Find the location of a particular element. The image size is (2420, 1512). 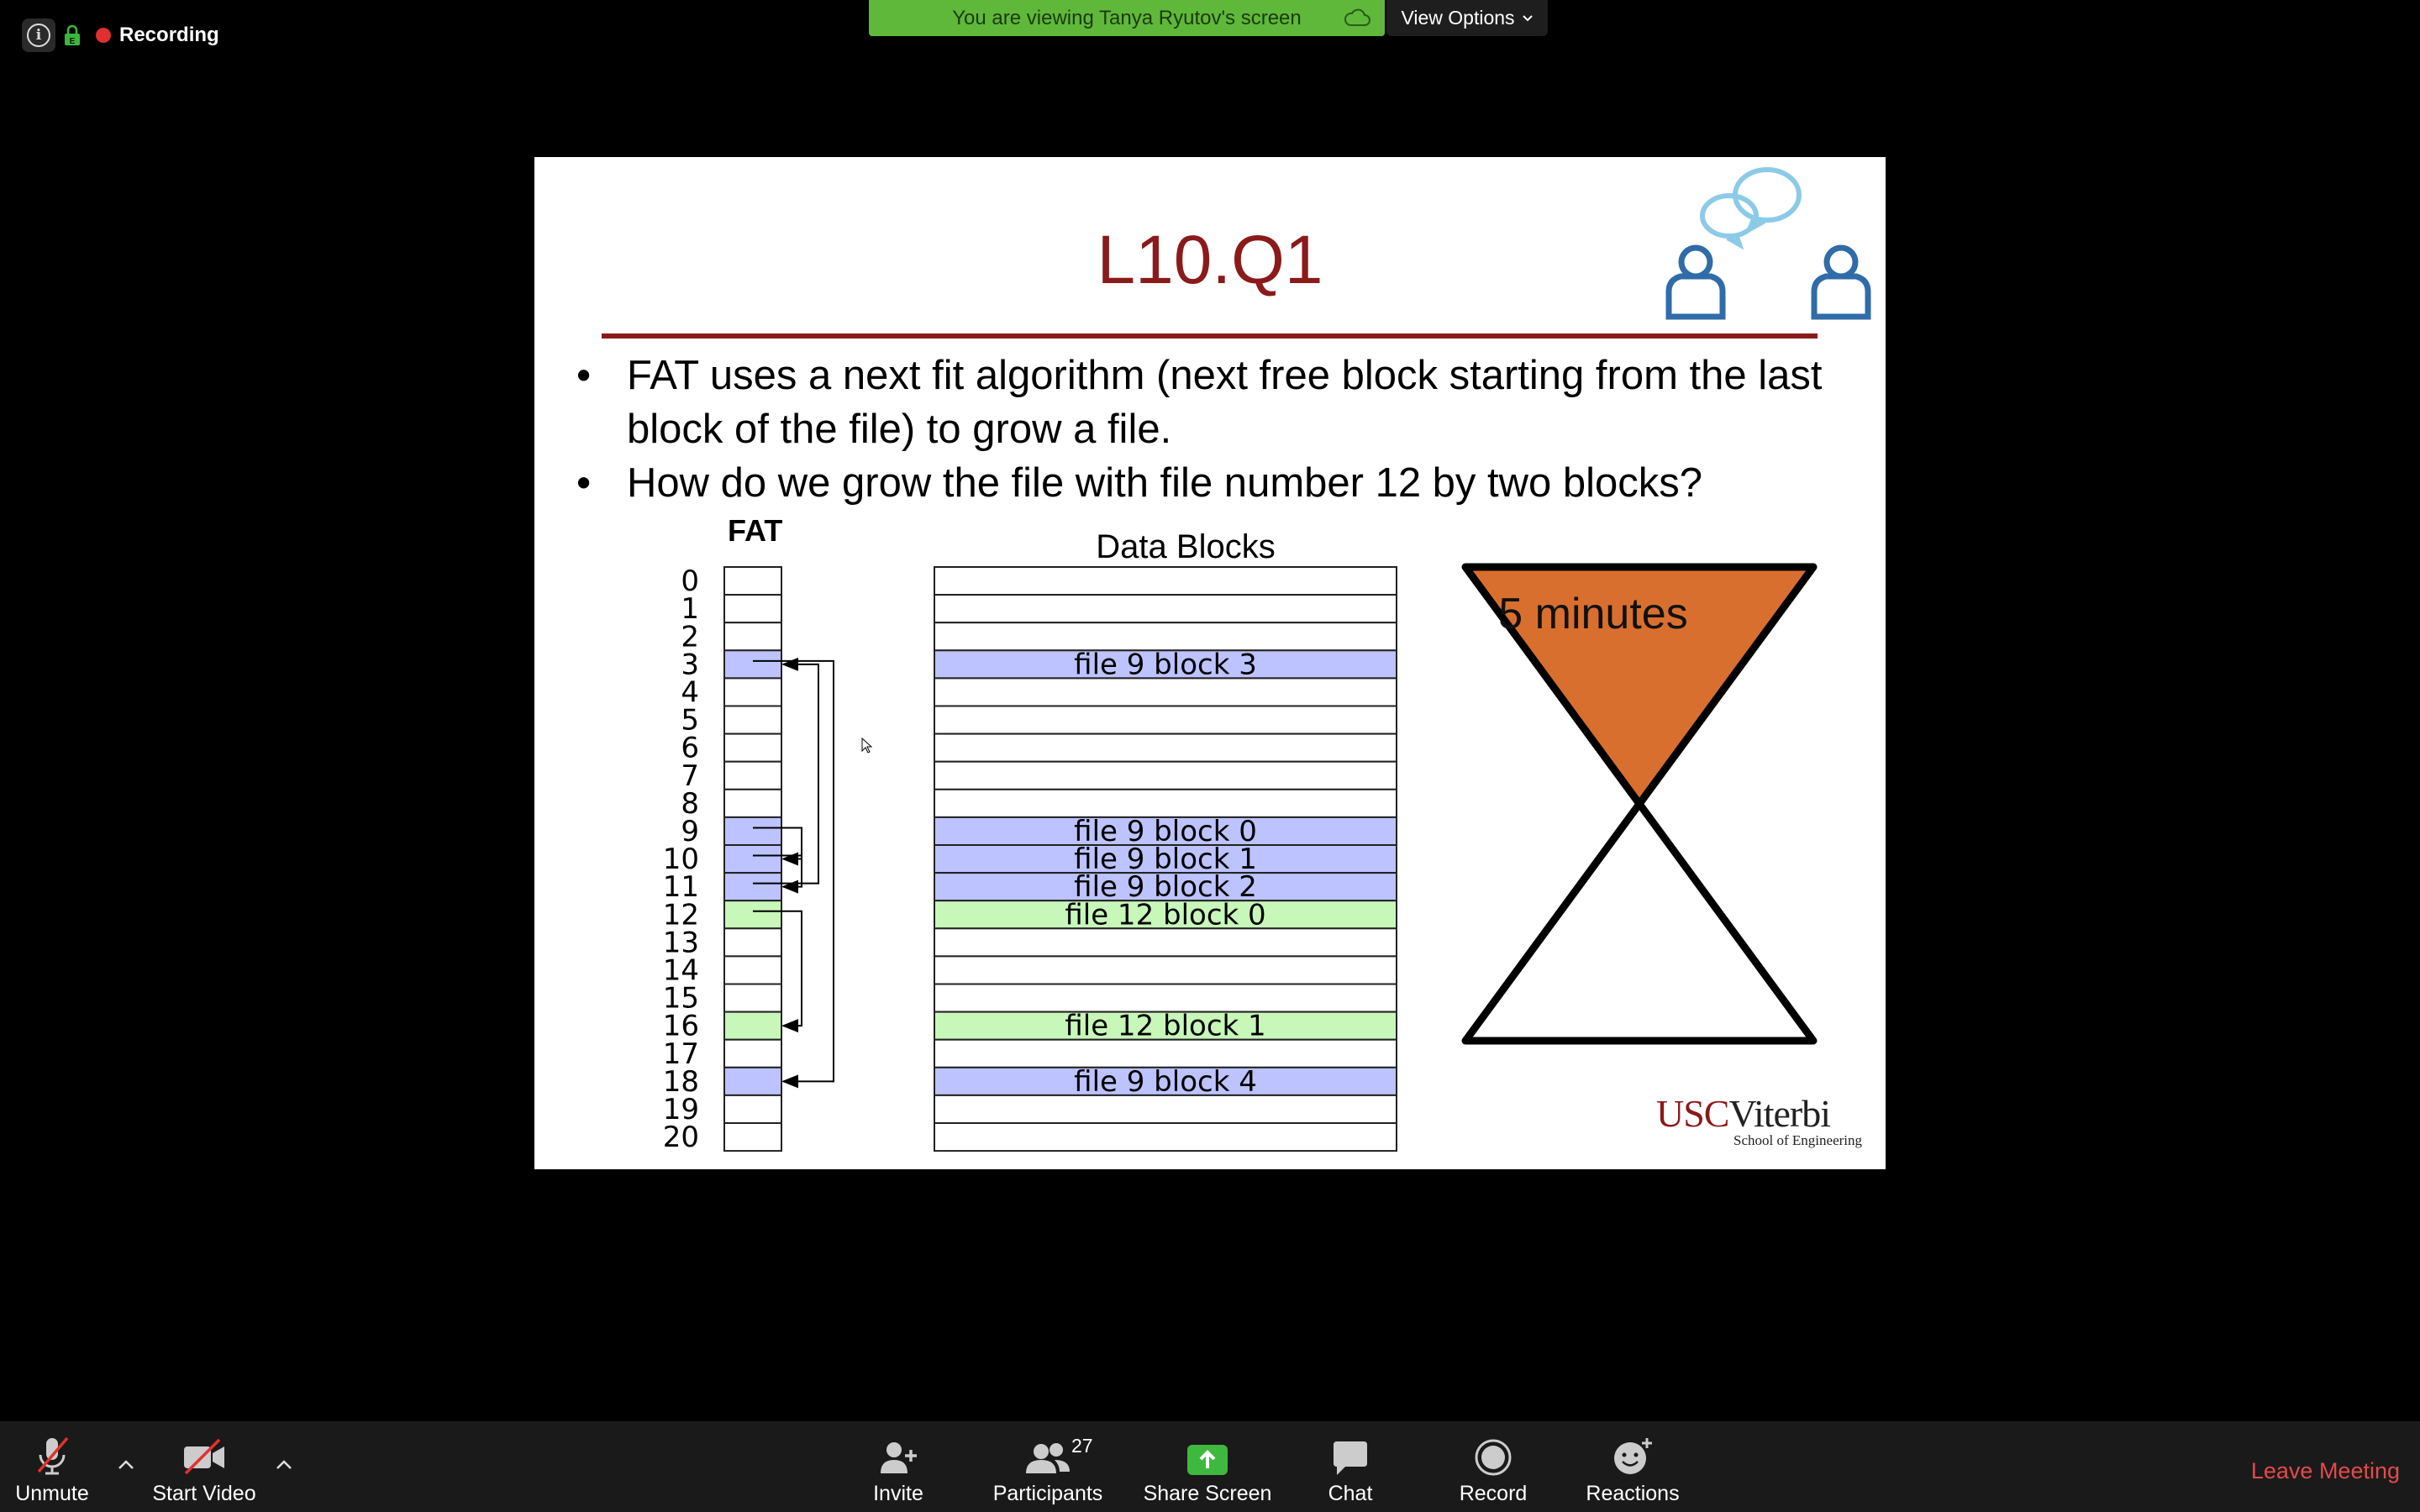

info-icon: i is located at coordinates (38, 35).